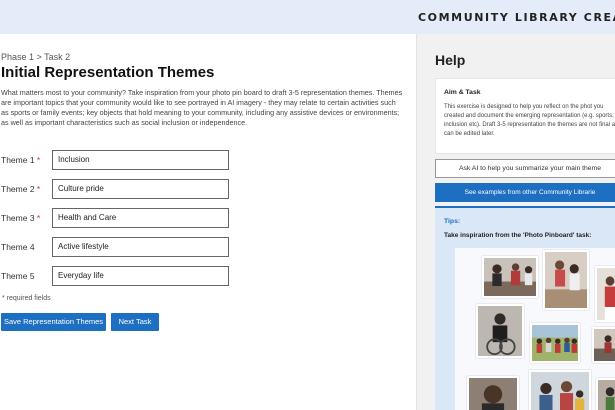 The image size is (615, 410). What do you see at coordinates (140, 189) in the screenshot?
I see `theme-2-input: Culture pride` at bounding box center [140, 189].